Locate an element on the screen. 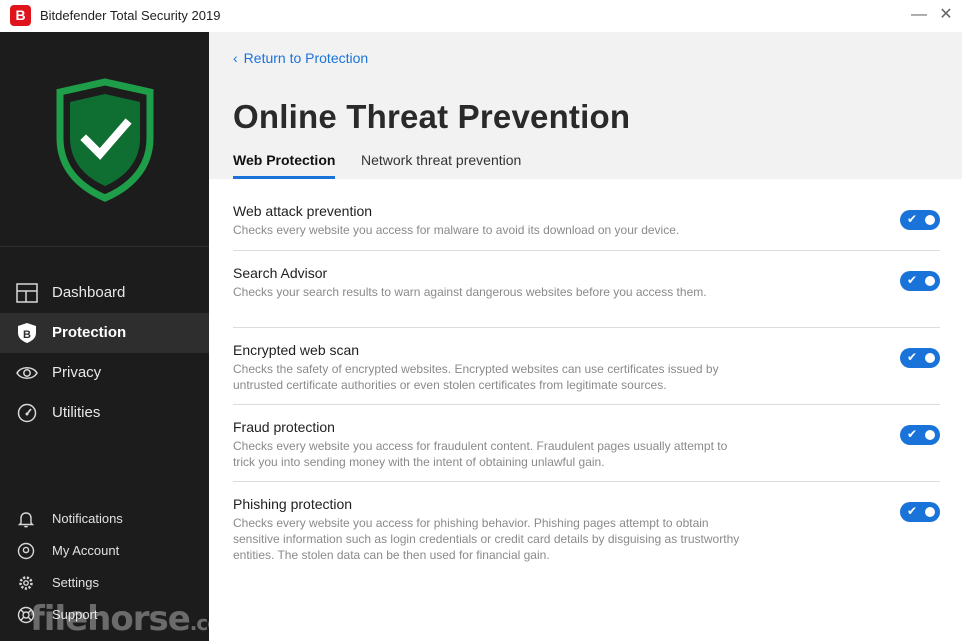 The height and width of the screenshot is (641, 962). search-advisor-toggle: ✔ is located at coordinates (920, 281).